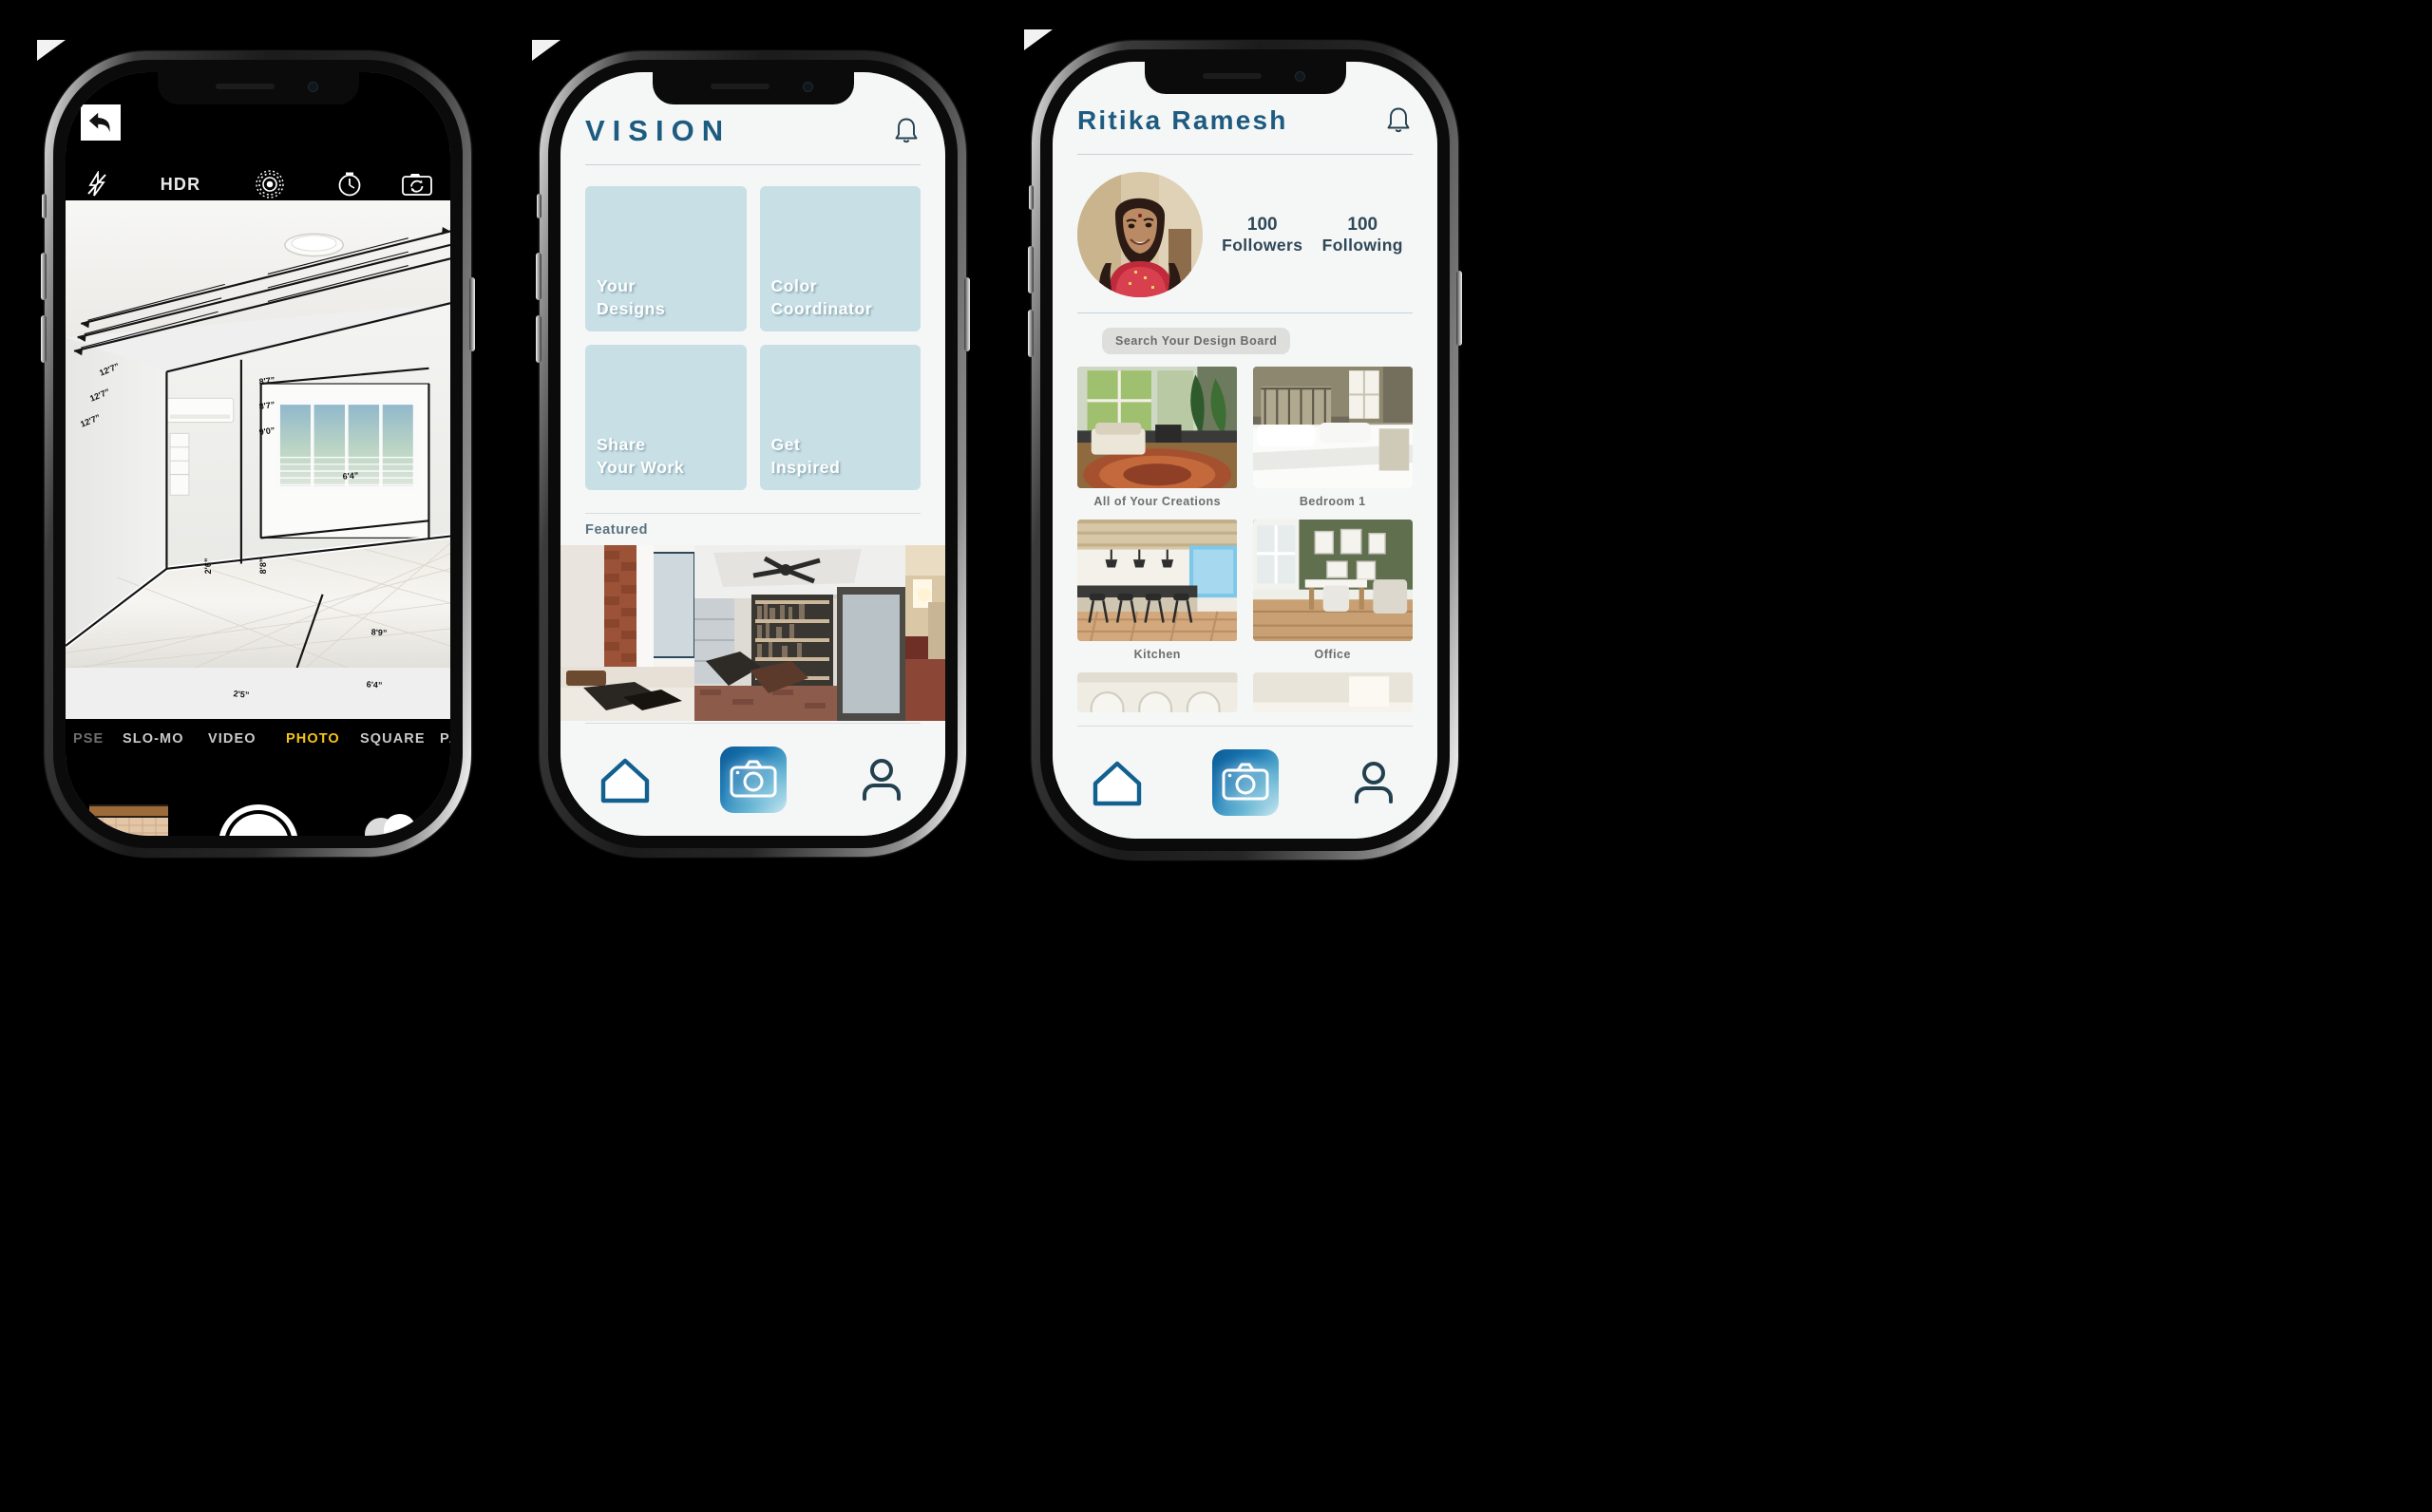  Describe the element at coordinates (925, 633) in the screenshot. I see `featured-warm-lounge` at that location.